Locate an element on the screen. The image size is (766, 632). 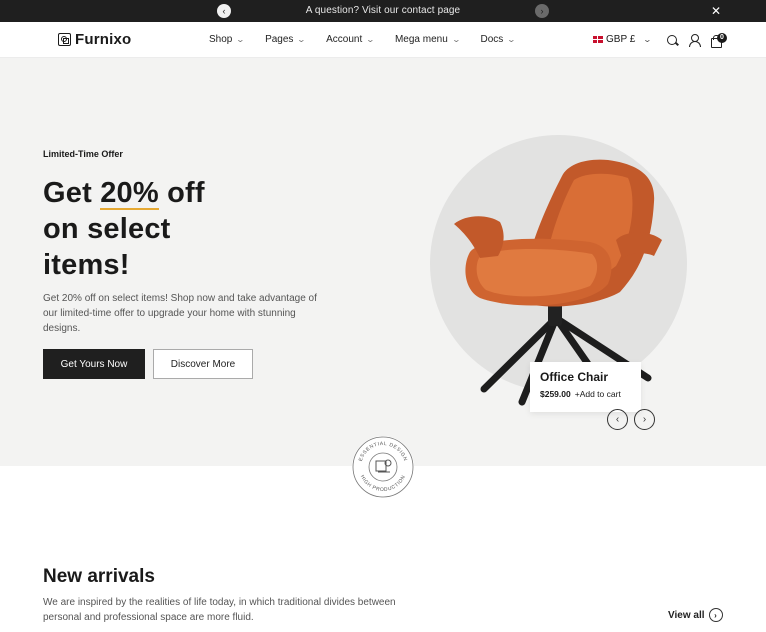
currency-selector: GBP £ ⌄ is located at coordinates (623, 39).